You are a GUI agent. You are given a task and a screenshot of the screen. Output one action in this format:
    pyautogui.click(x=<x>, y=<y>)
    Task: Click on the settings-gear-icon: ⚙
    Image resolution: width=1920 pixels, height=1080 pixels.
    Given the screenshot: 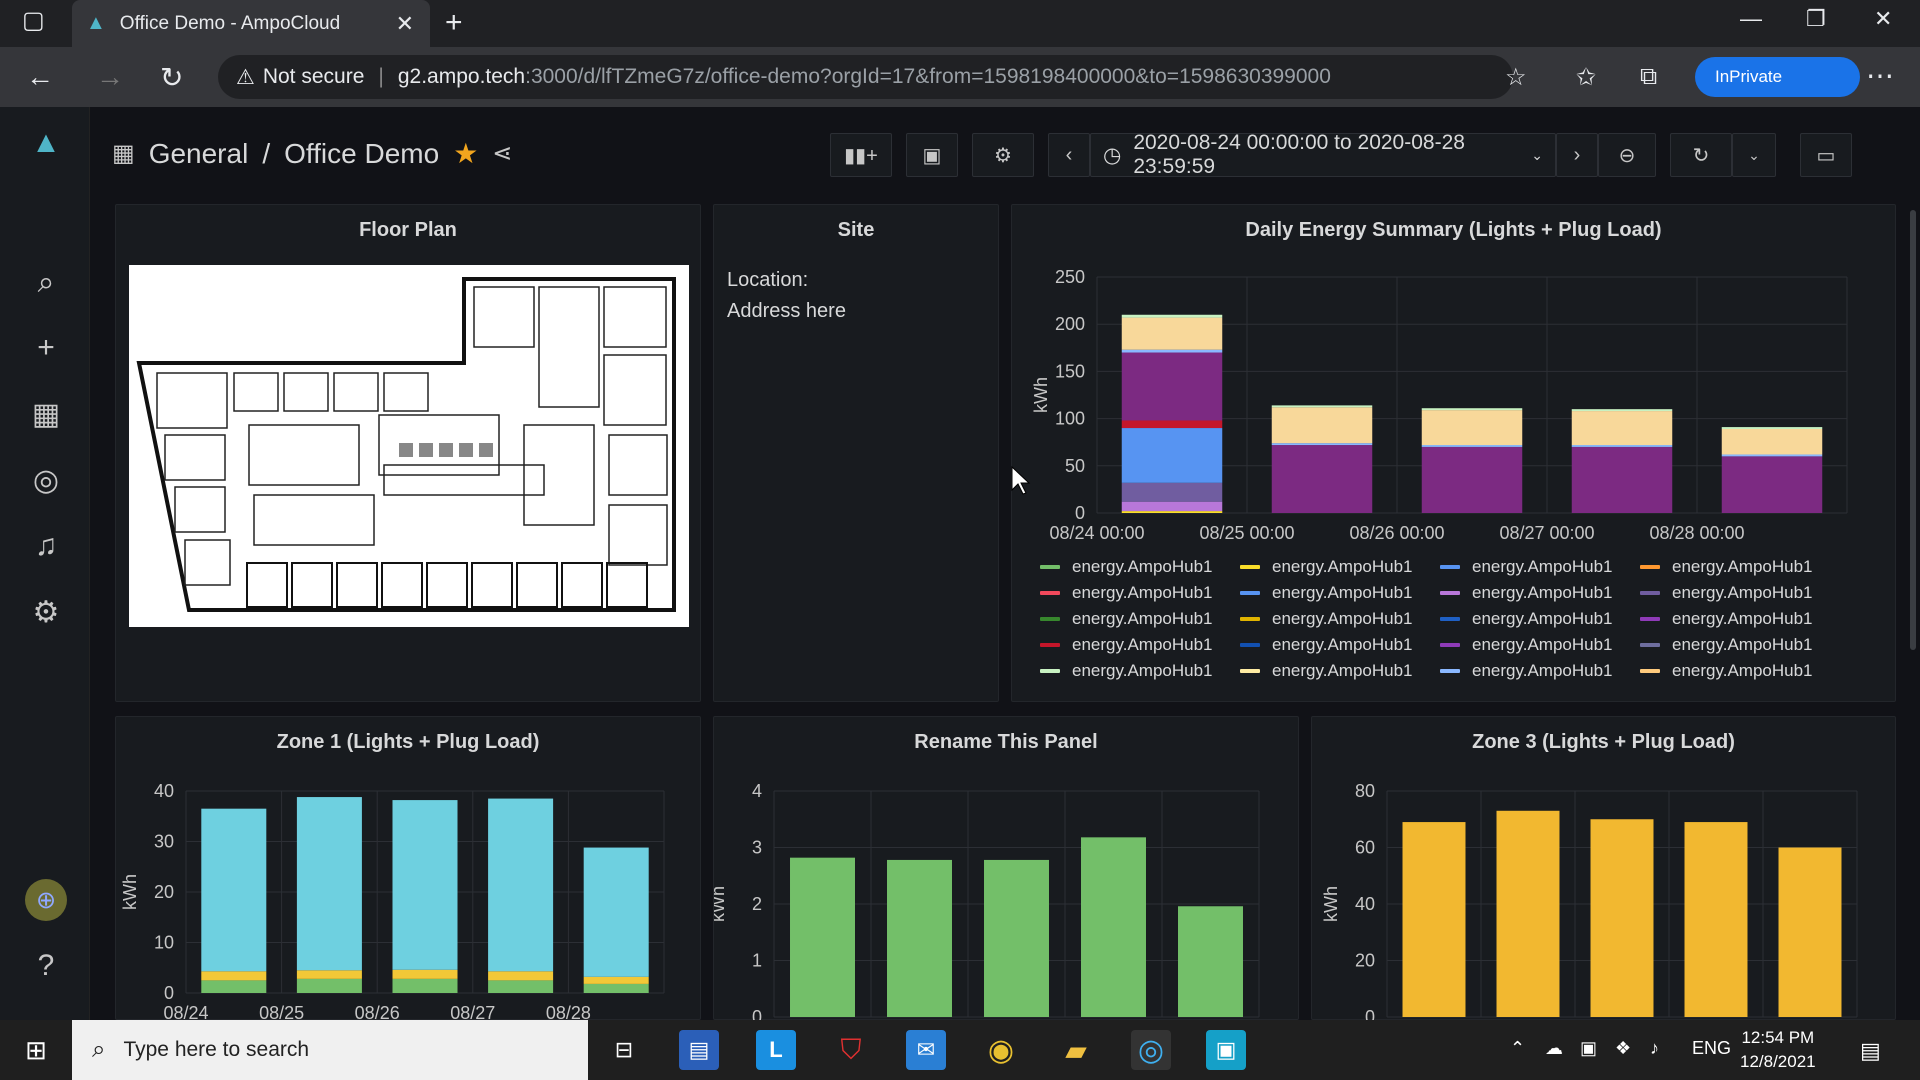 What is the action you would take?
    pyautogui.click(x=46, y=612)
    